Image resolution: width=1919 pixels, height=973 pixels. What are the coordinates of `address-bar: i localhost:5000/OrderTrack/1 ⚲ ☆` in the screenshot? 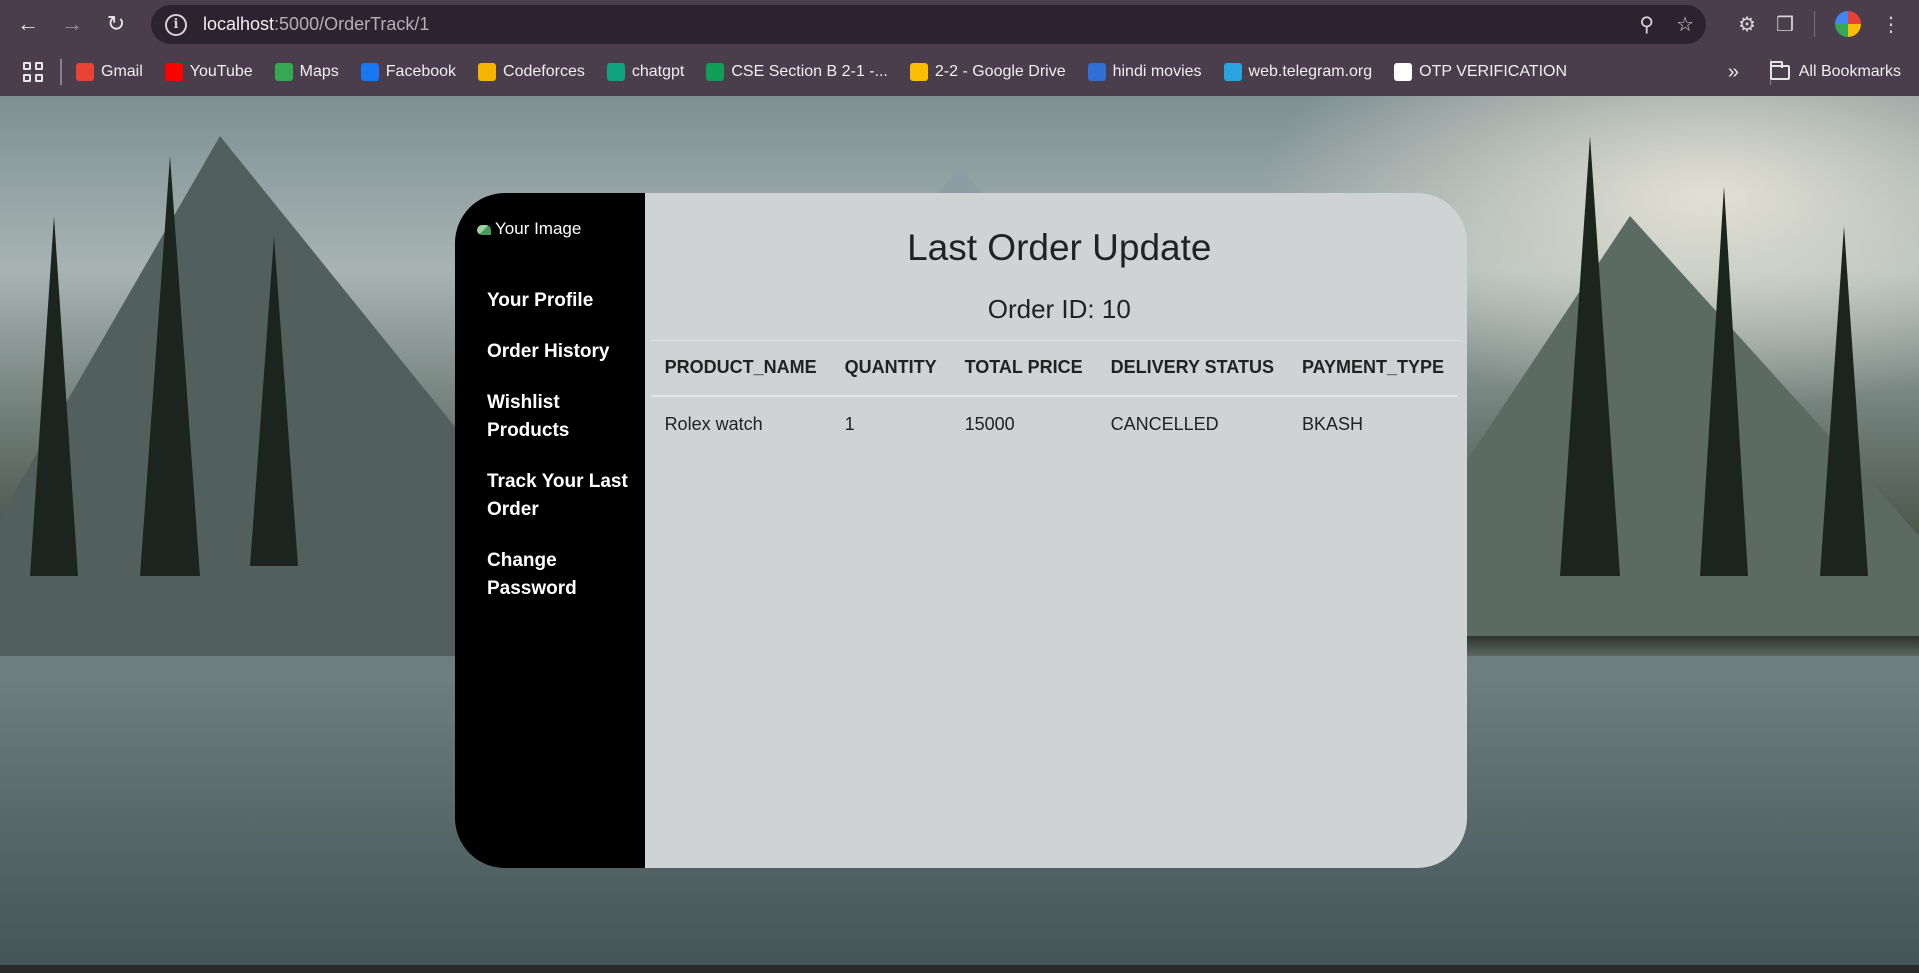 It's located at (928, 24).